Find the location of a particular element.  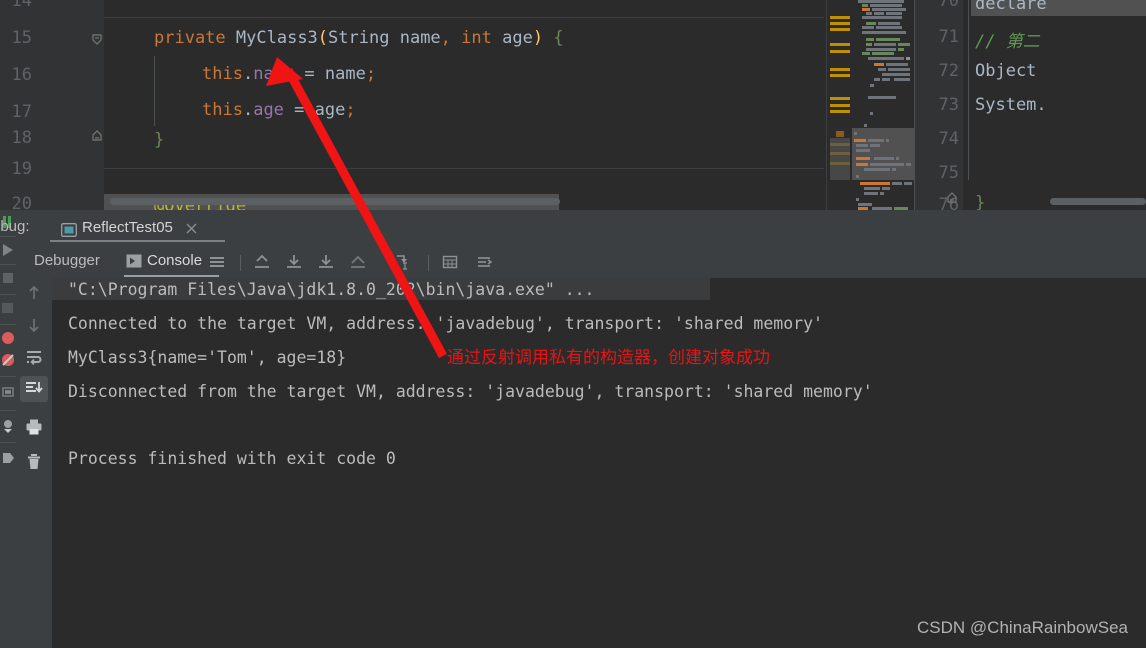

code-minimap is located at coordinates (883, 105).